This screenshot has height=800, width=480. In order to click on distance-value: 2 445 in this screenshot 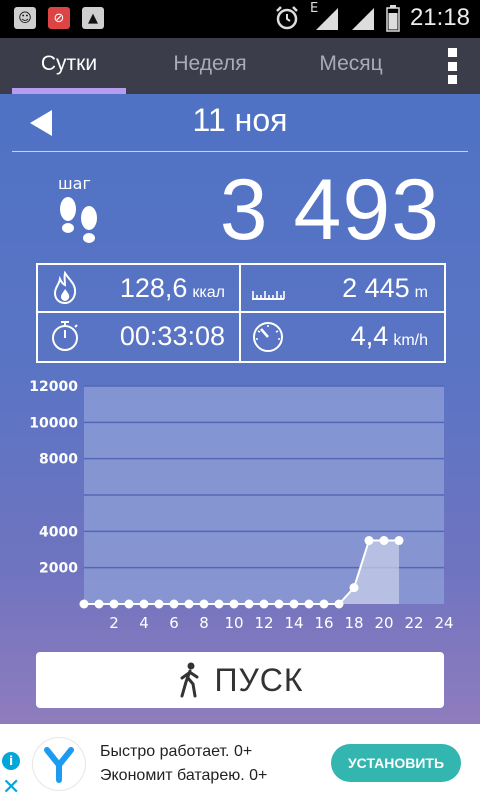, I will do `click(376, 288)`.